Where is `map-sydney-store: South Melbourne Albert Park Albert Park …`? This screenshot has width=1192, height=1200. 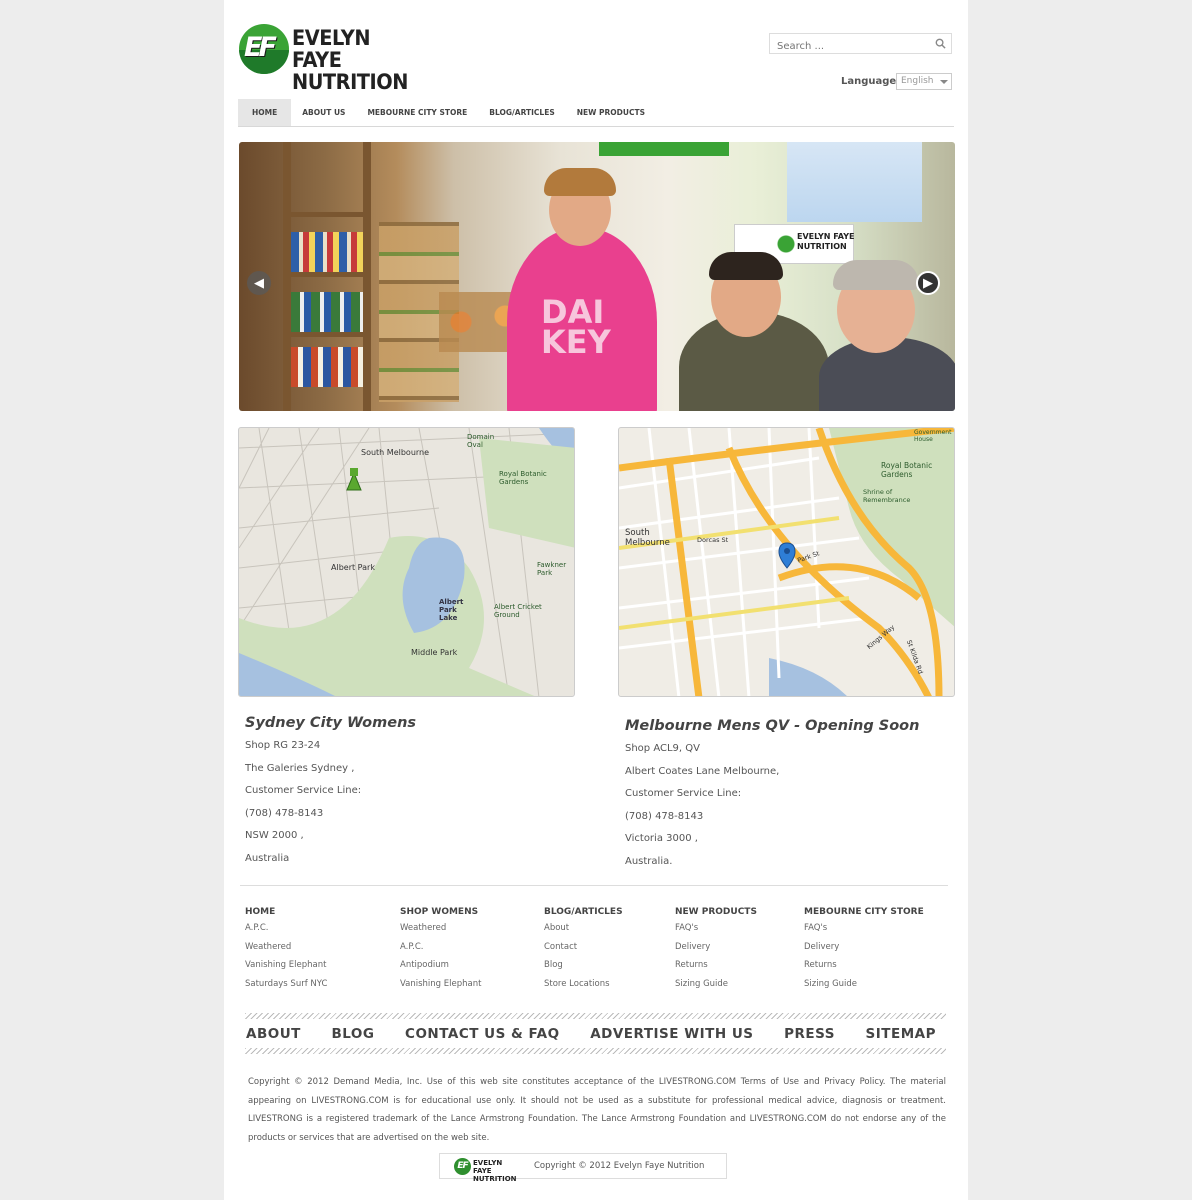
map-sydney-store: South Melbourne Albert Park Albert Park … is located at coordinates (406, 562).